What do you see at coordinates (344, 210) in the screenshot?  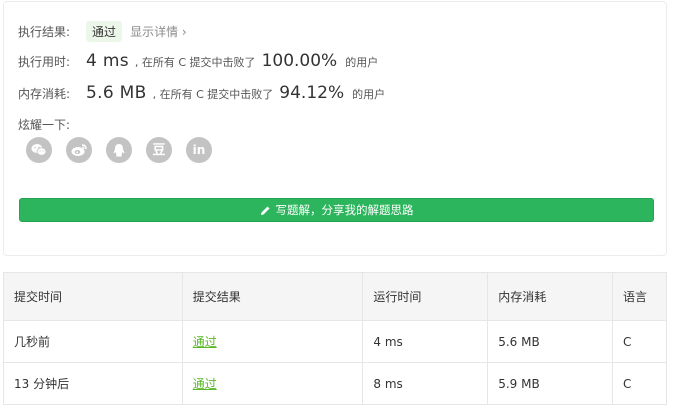 I see `write-solution-label: 写题解，分享我的解题思路` at bounding box center [344, 210].